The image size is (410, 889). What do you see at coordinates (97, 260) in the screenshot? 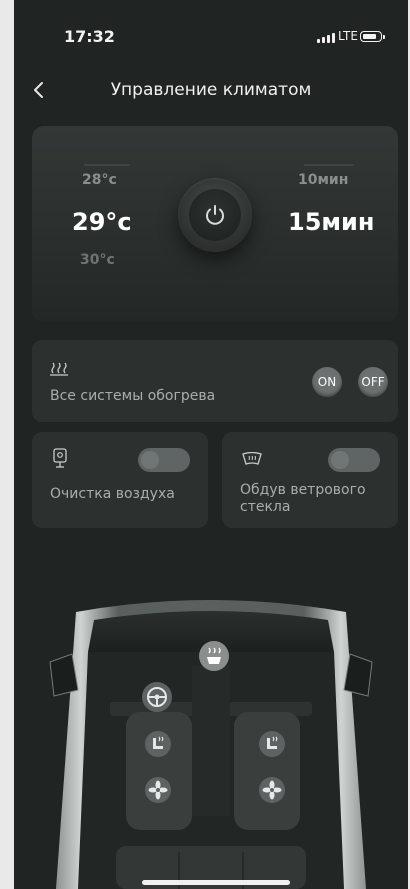
I see `temp-option-below: 30°с` at bounding box center [97, 260].